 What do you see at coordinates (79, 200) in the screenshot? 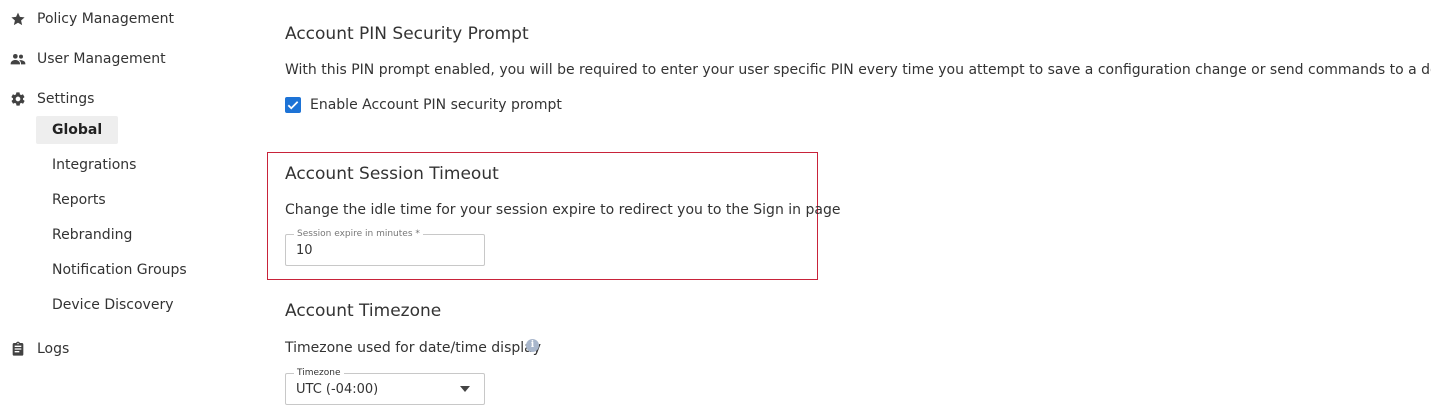
I see `sidebar-subitem-reports: Reports` at bounding box center [79, 200].